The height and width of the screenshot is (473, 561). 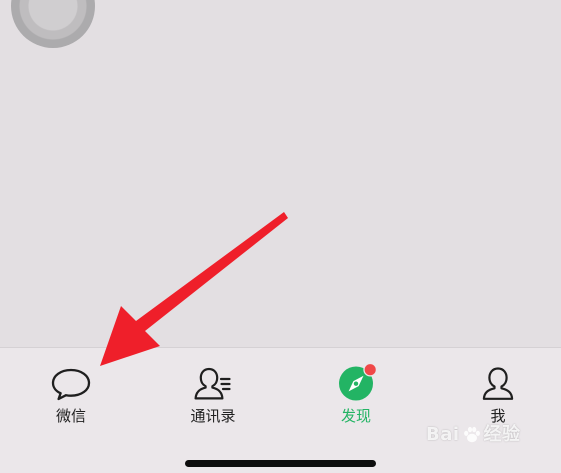 I want to click on compass-icon, so click(x=358, y=382).